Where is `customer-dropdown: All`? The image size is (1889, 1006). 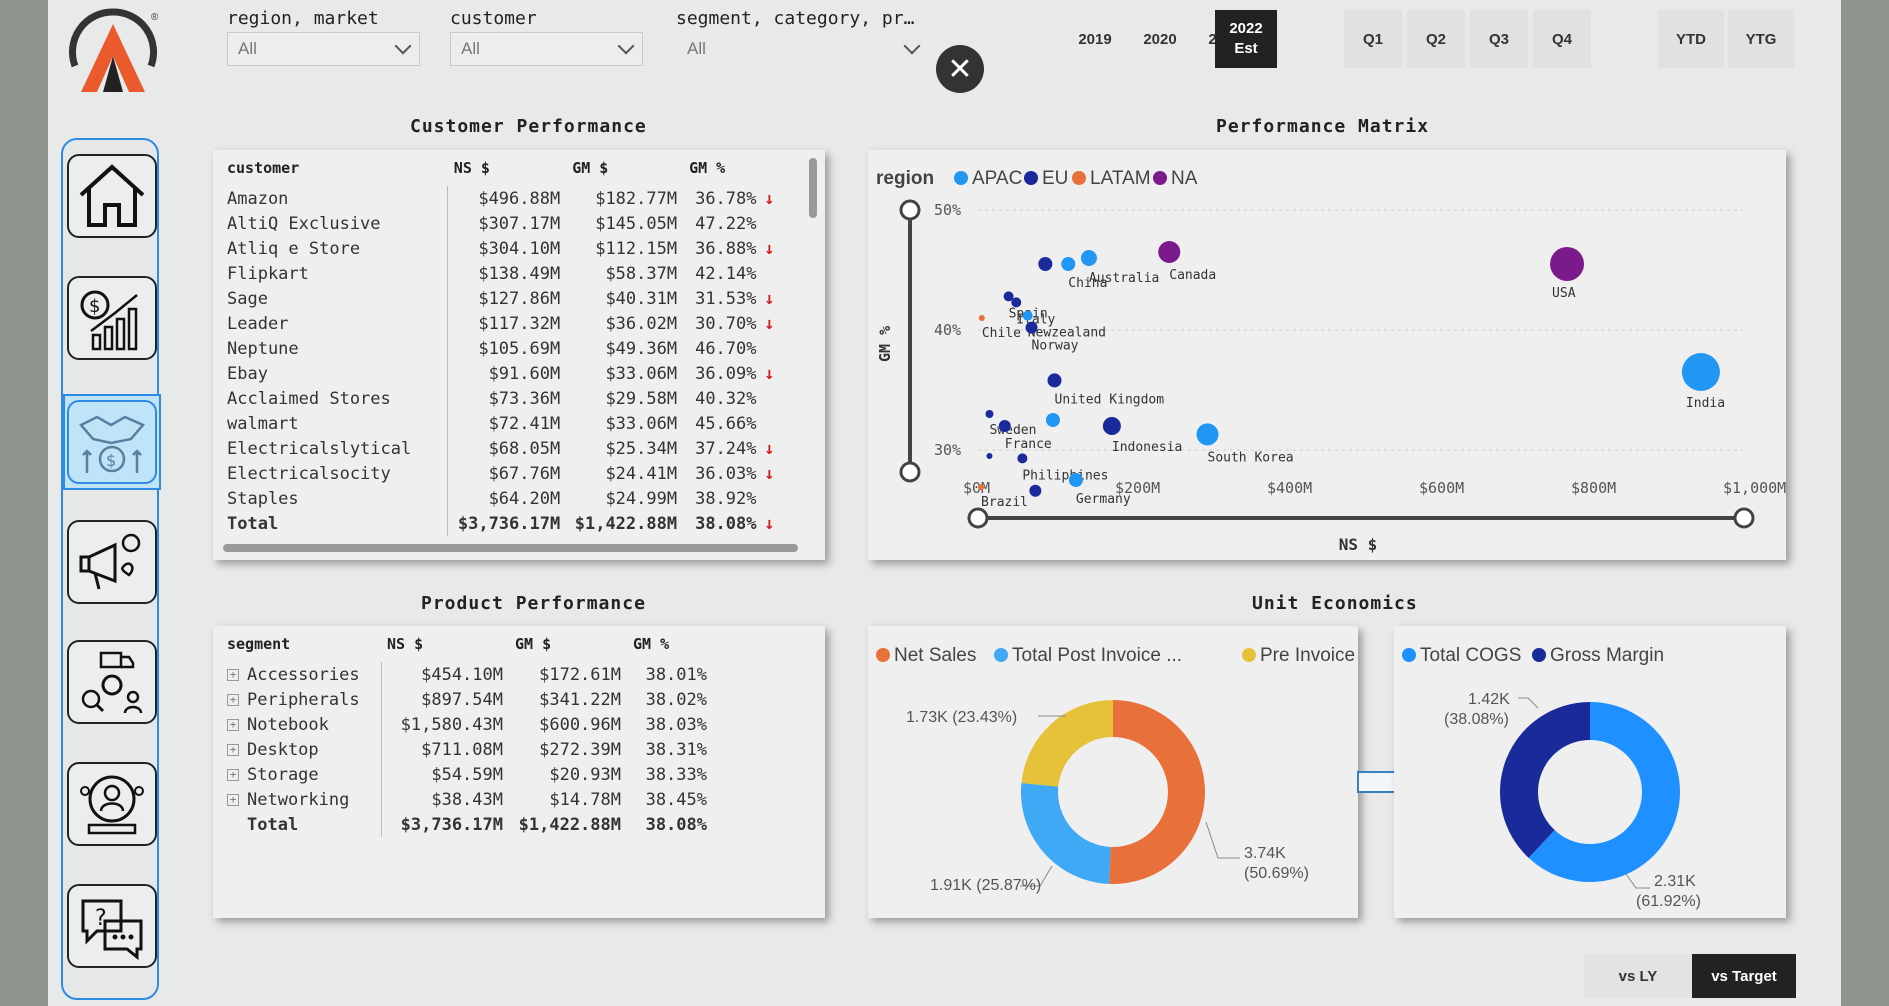
customer-dropdown: All is located at coordinates (546, 49).